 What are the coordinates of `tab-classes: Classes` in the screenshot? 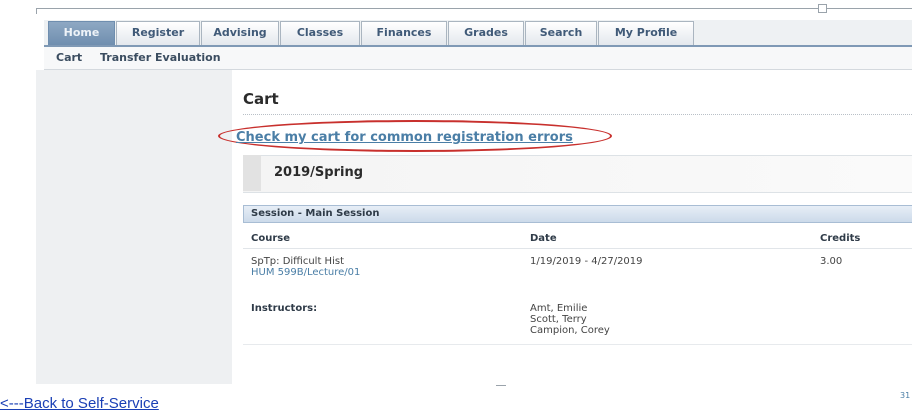 It's located at (320, 33).